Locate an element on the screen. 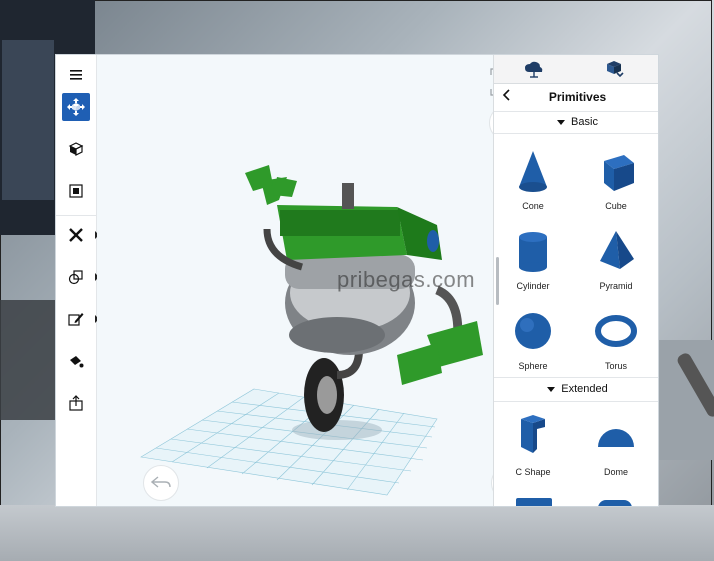 This screenshot has width=714, height=561. move-icon is located at coordinates (76, 107).